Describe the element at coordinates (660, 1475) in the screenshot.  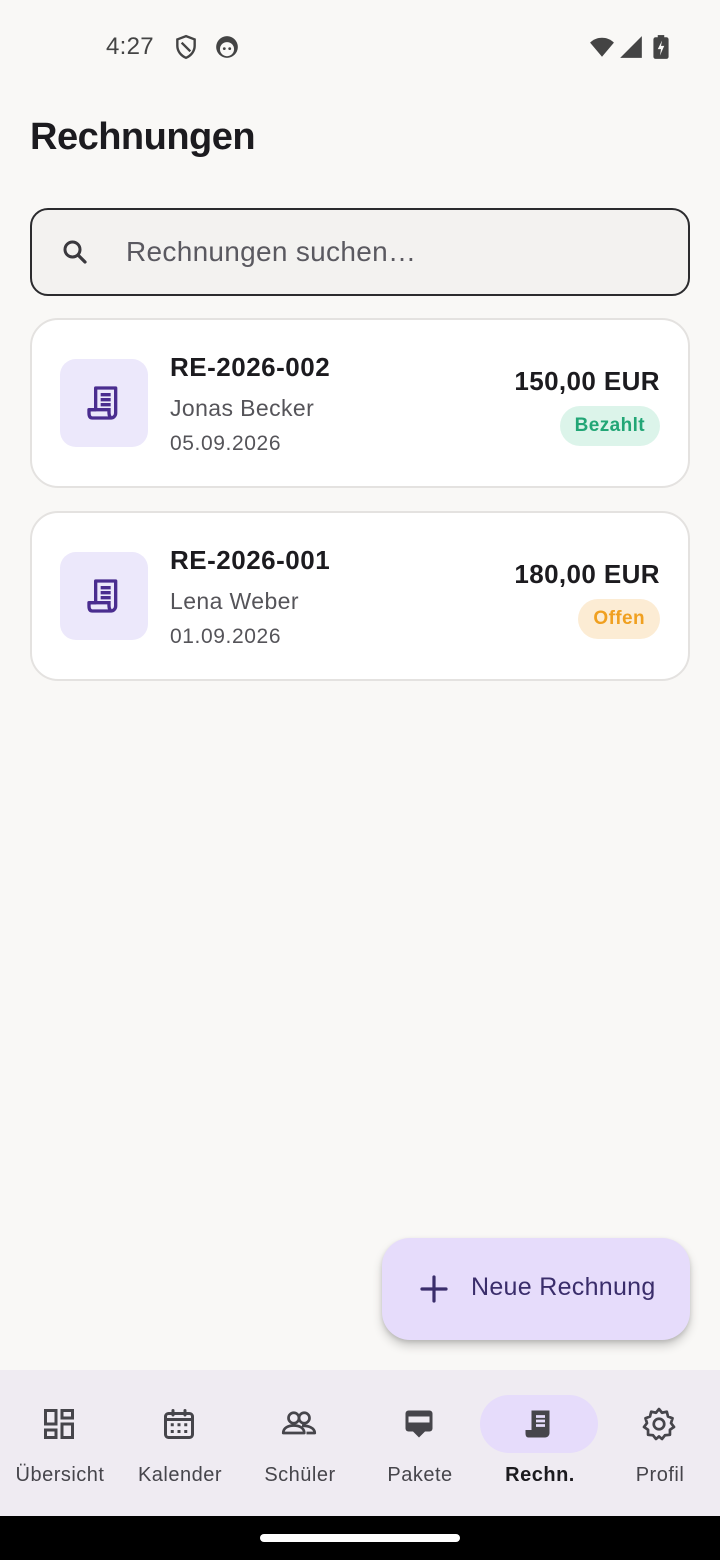
I see `nav-label: Profil` at that location.